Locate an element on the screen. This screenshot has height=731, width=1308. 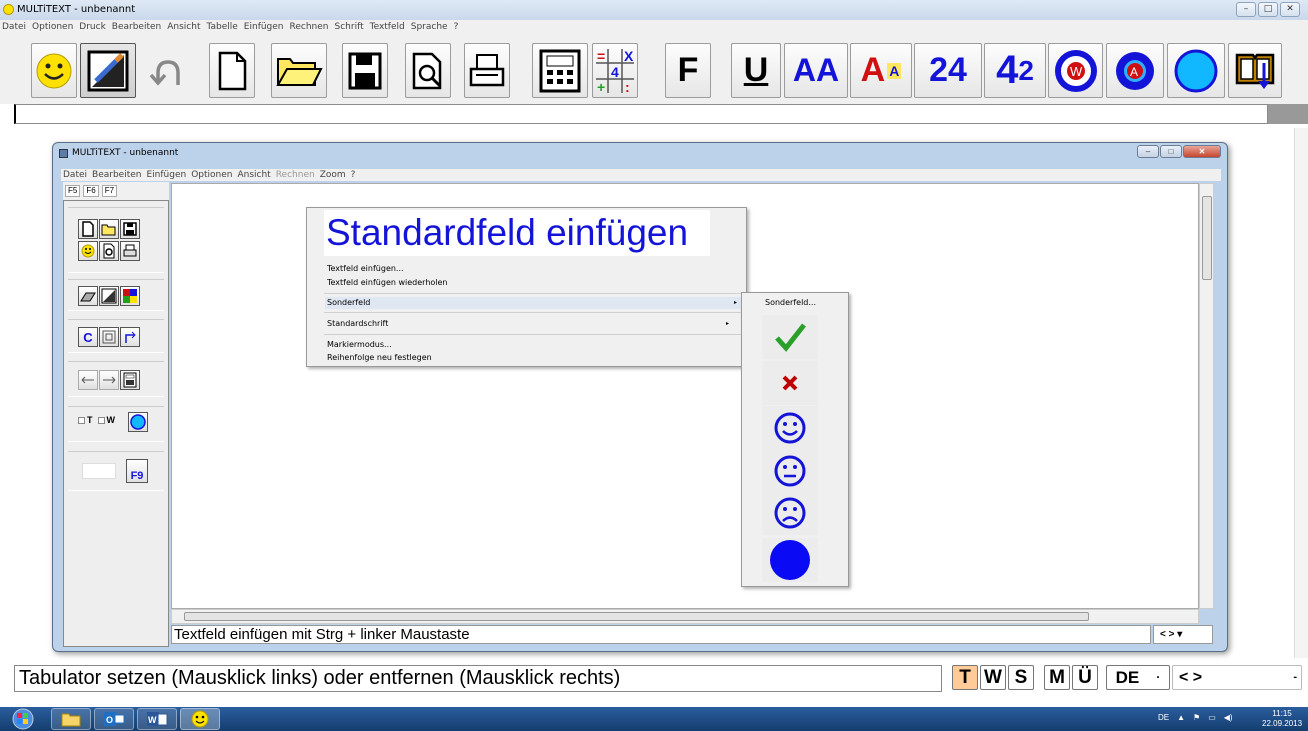
checkbox-t is located at coordinates (81, 420).